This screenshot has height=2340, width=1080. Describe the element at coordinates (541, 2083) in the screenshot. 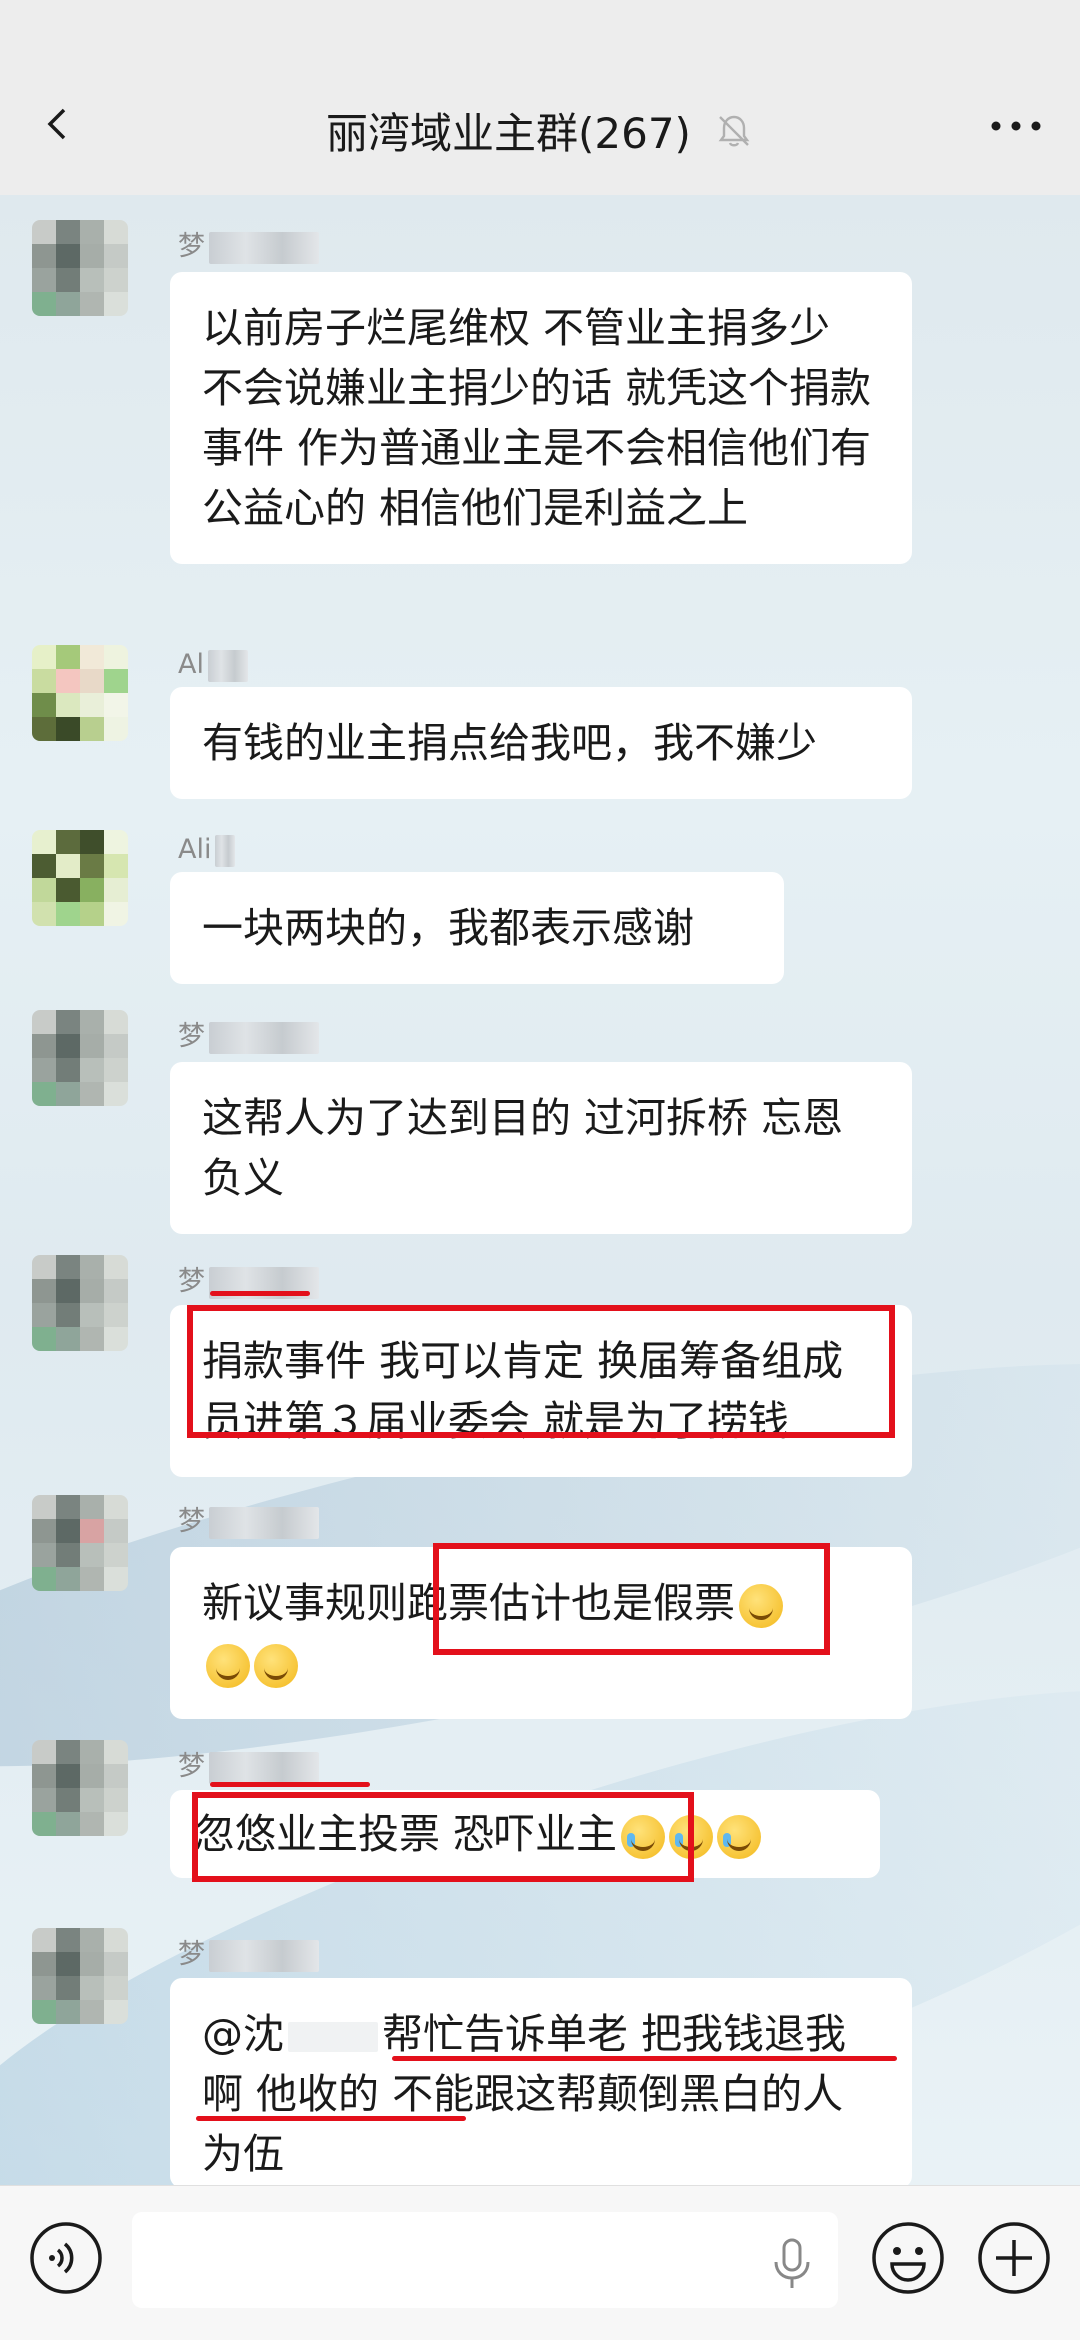

I see `message-bubble: @沈 帮忙告诉单老 把我钱退我啊 他收的 不能跟这帮颠倒黑白的人为伍` at that location.